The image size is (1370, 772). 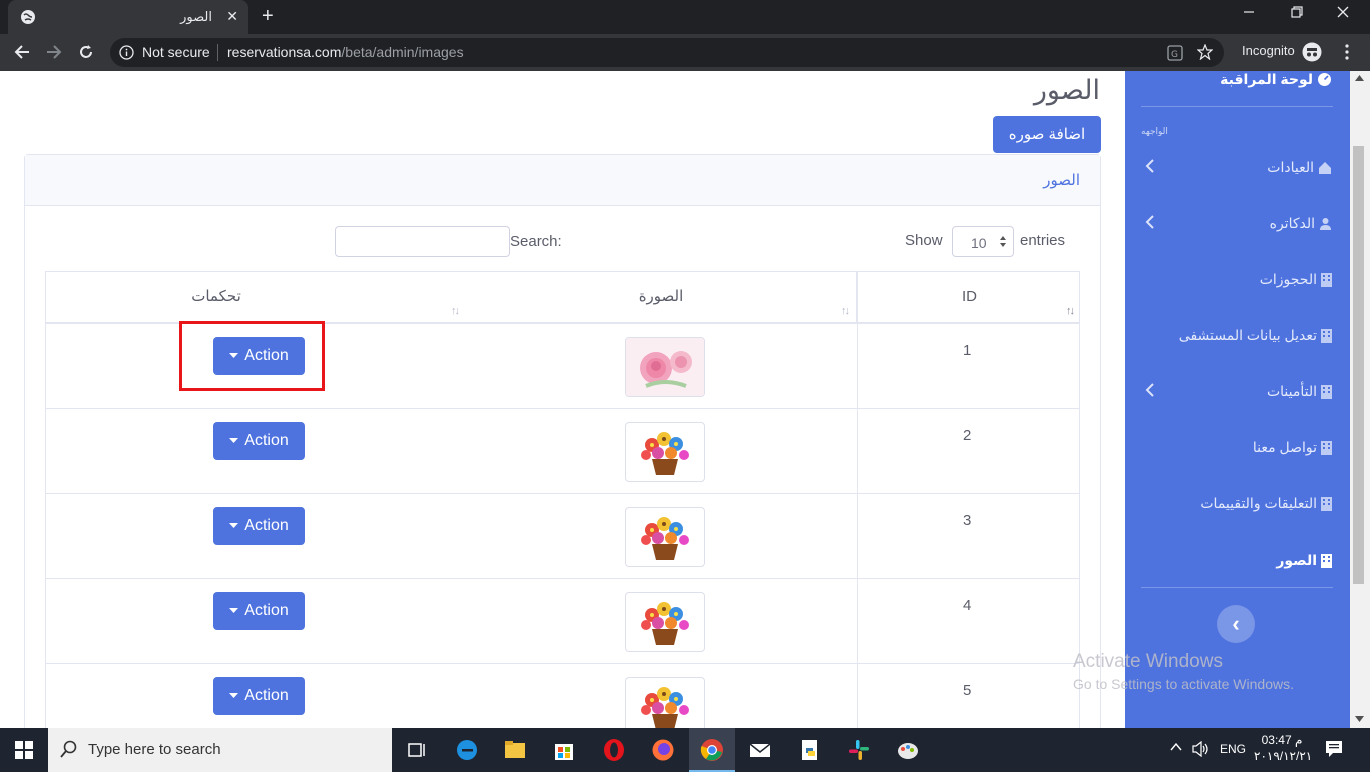 What do you see at coordinates (1304, 560) in the screenshot?
I see `sidebar-item-images: الصور` at bounding box center [1304, 560].